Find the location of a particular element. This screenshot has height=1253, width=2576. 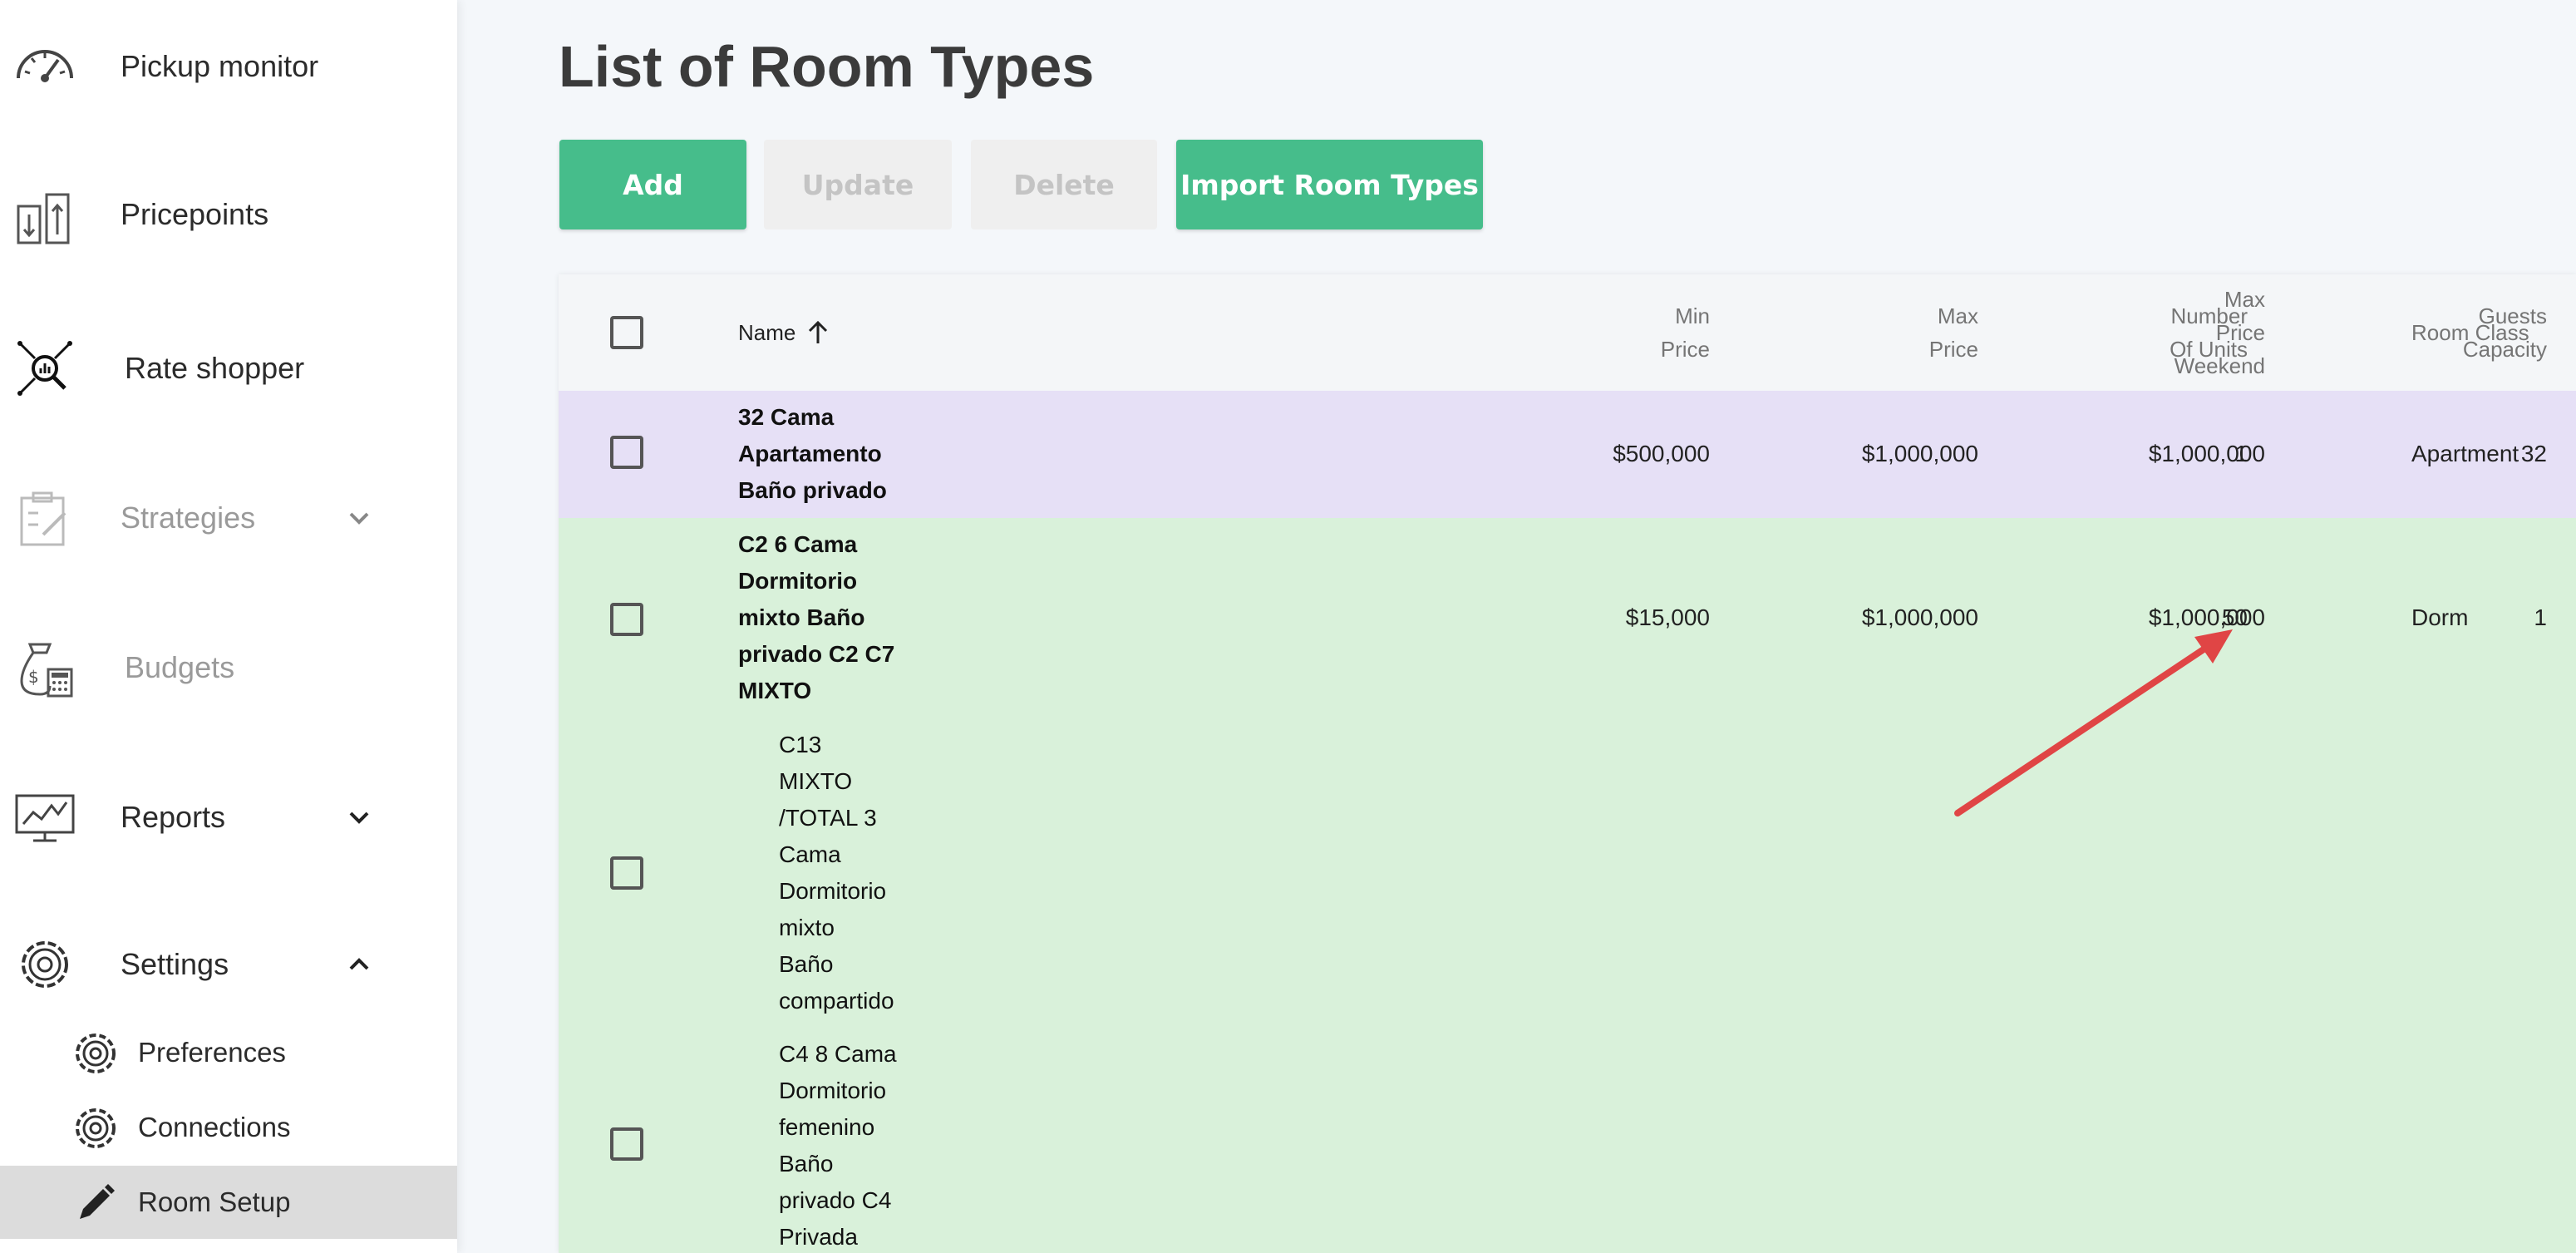

sidebar-item-settings: Settings is located at coordinates (228, 964).